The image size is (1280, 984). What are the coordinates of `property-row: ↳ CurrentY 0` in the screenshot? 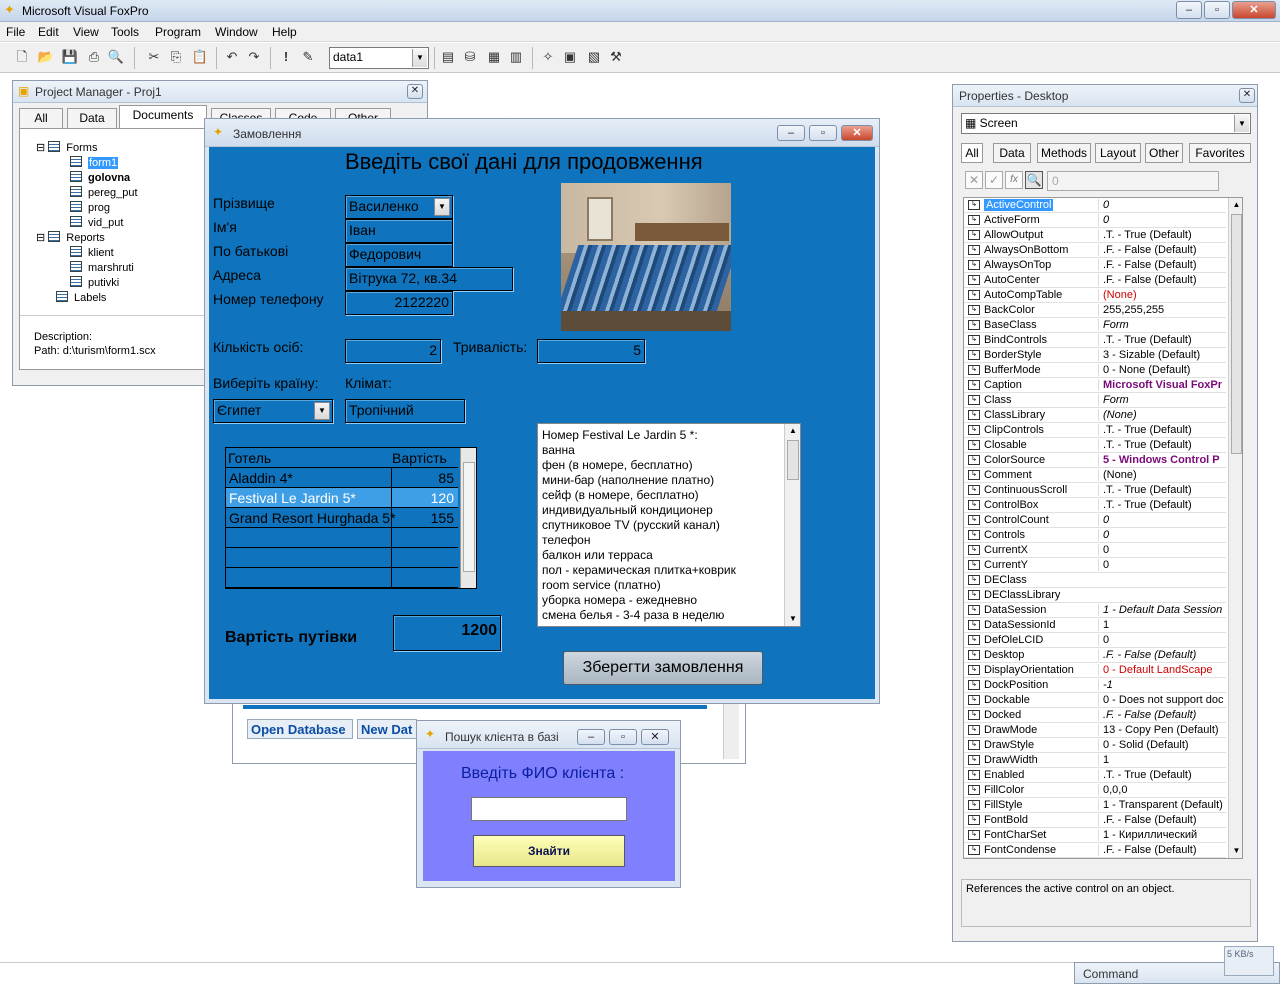 It's located at (1095, 565).